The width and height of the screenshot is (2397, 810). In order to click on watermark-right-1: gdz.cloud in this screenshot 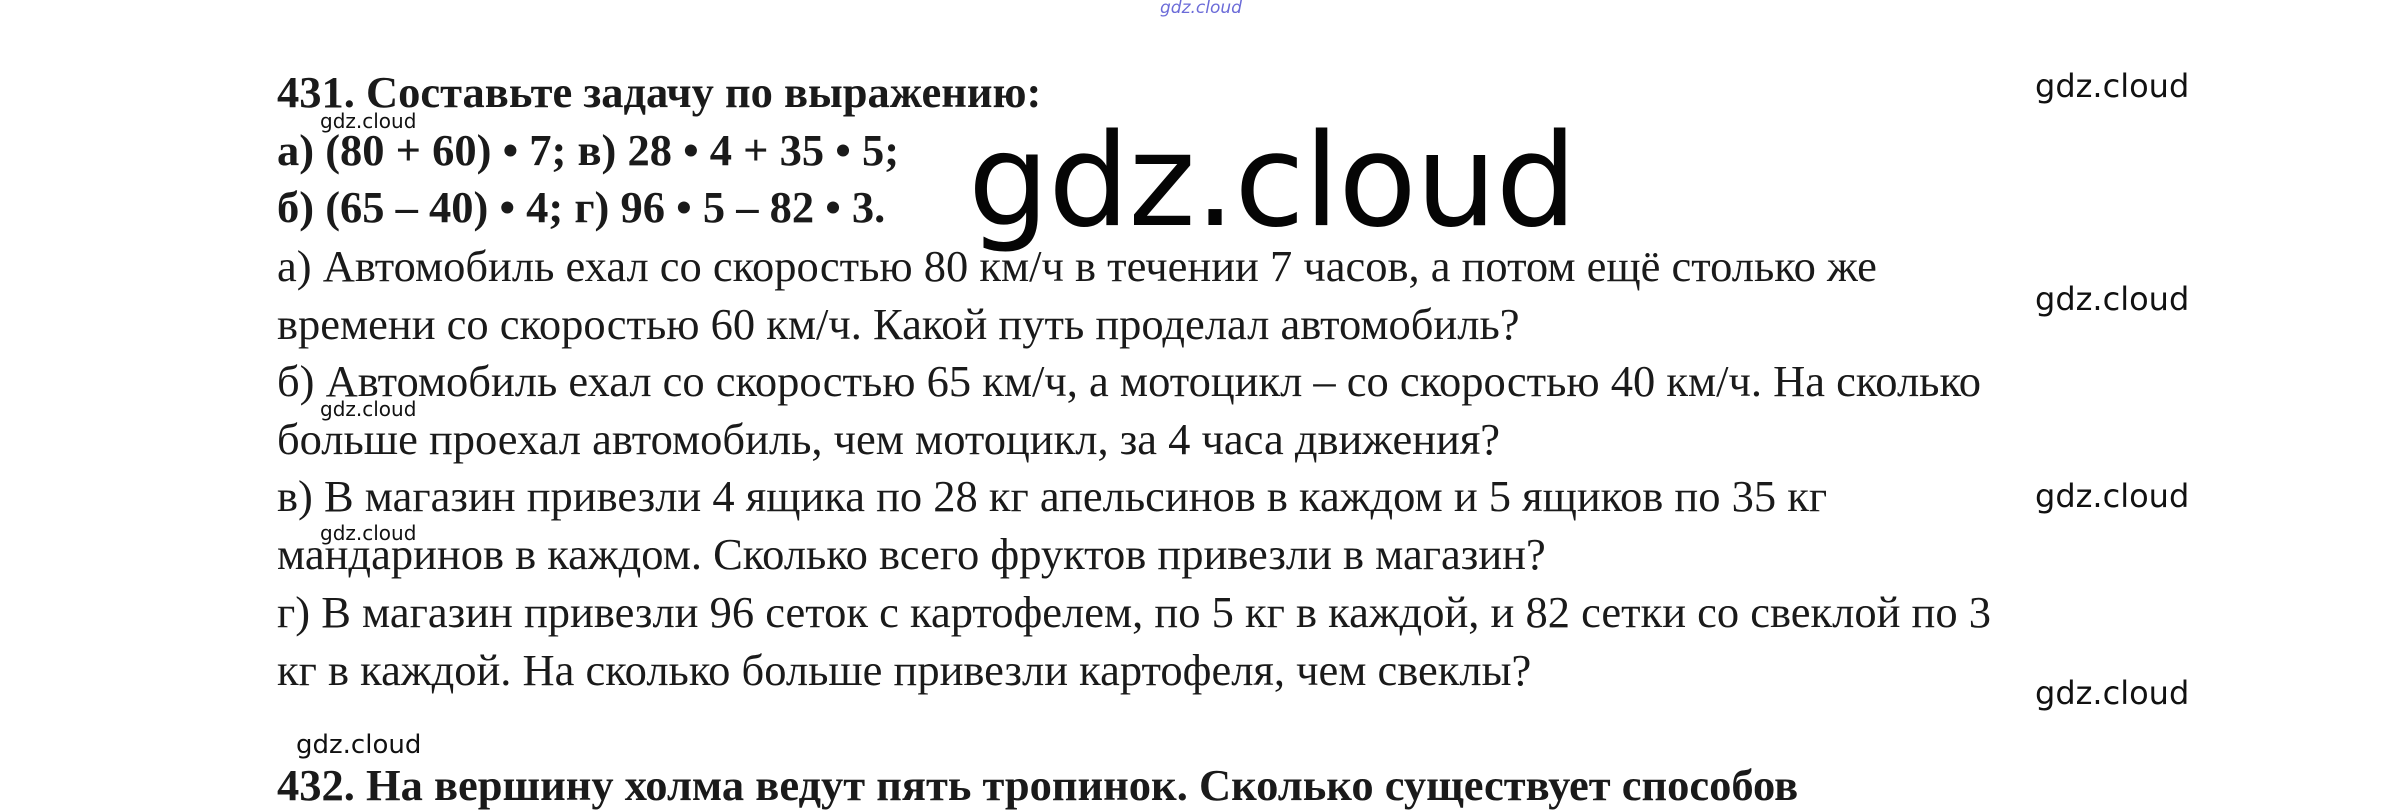, I will do `click(2112, 86)`.